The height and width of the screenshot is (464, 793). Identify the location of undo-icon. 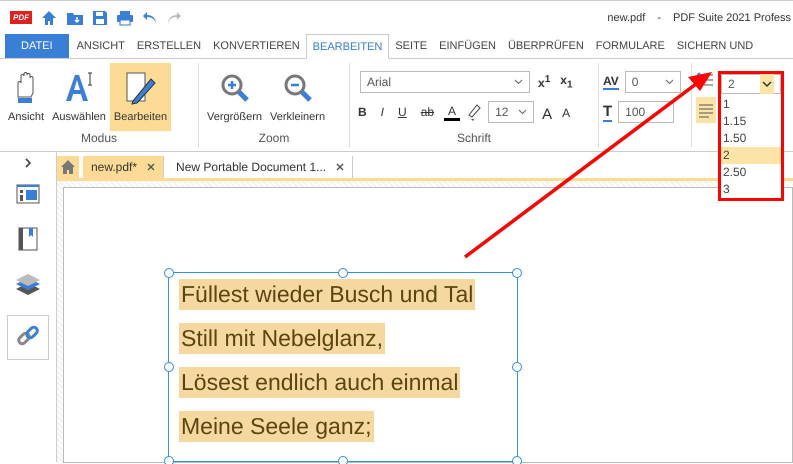
(150, 17).